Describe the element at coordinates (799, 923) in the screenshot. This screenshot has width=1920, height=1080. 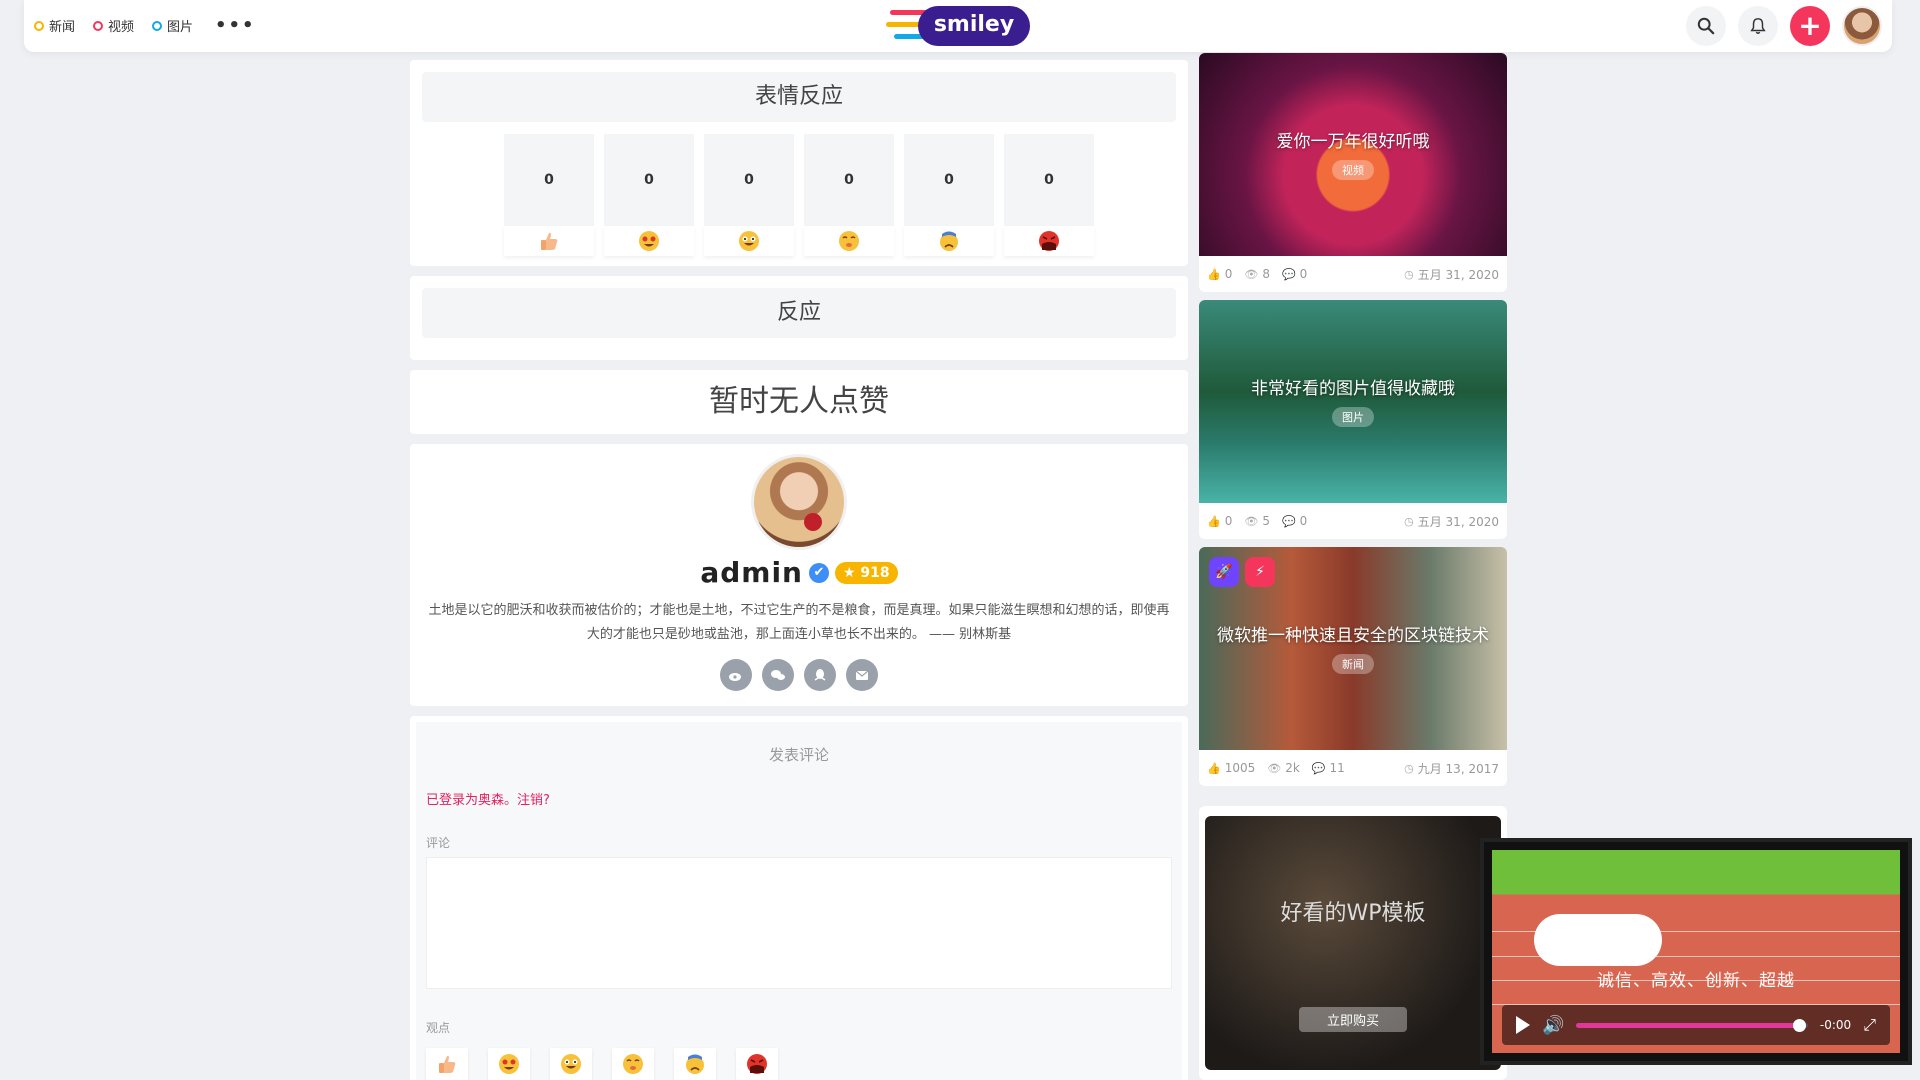
I see `comment-textarea` at that location.